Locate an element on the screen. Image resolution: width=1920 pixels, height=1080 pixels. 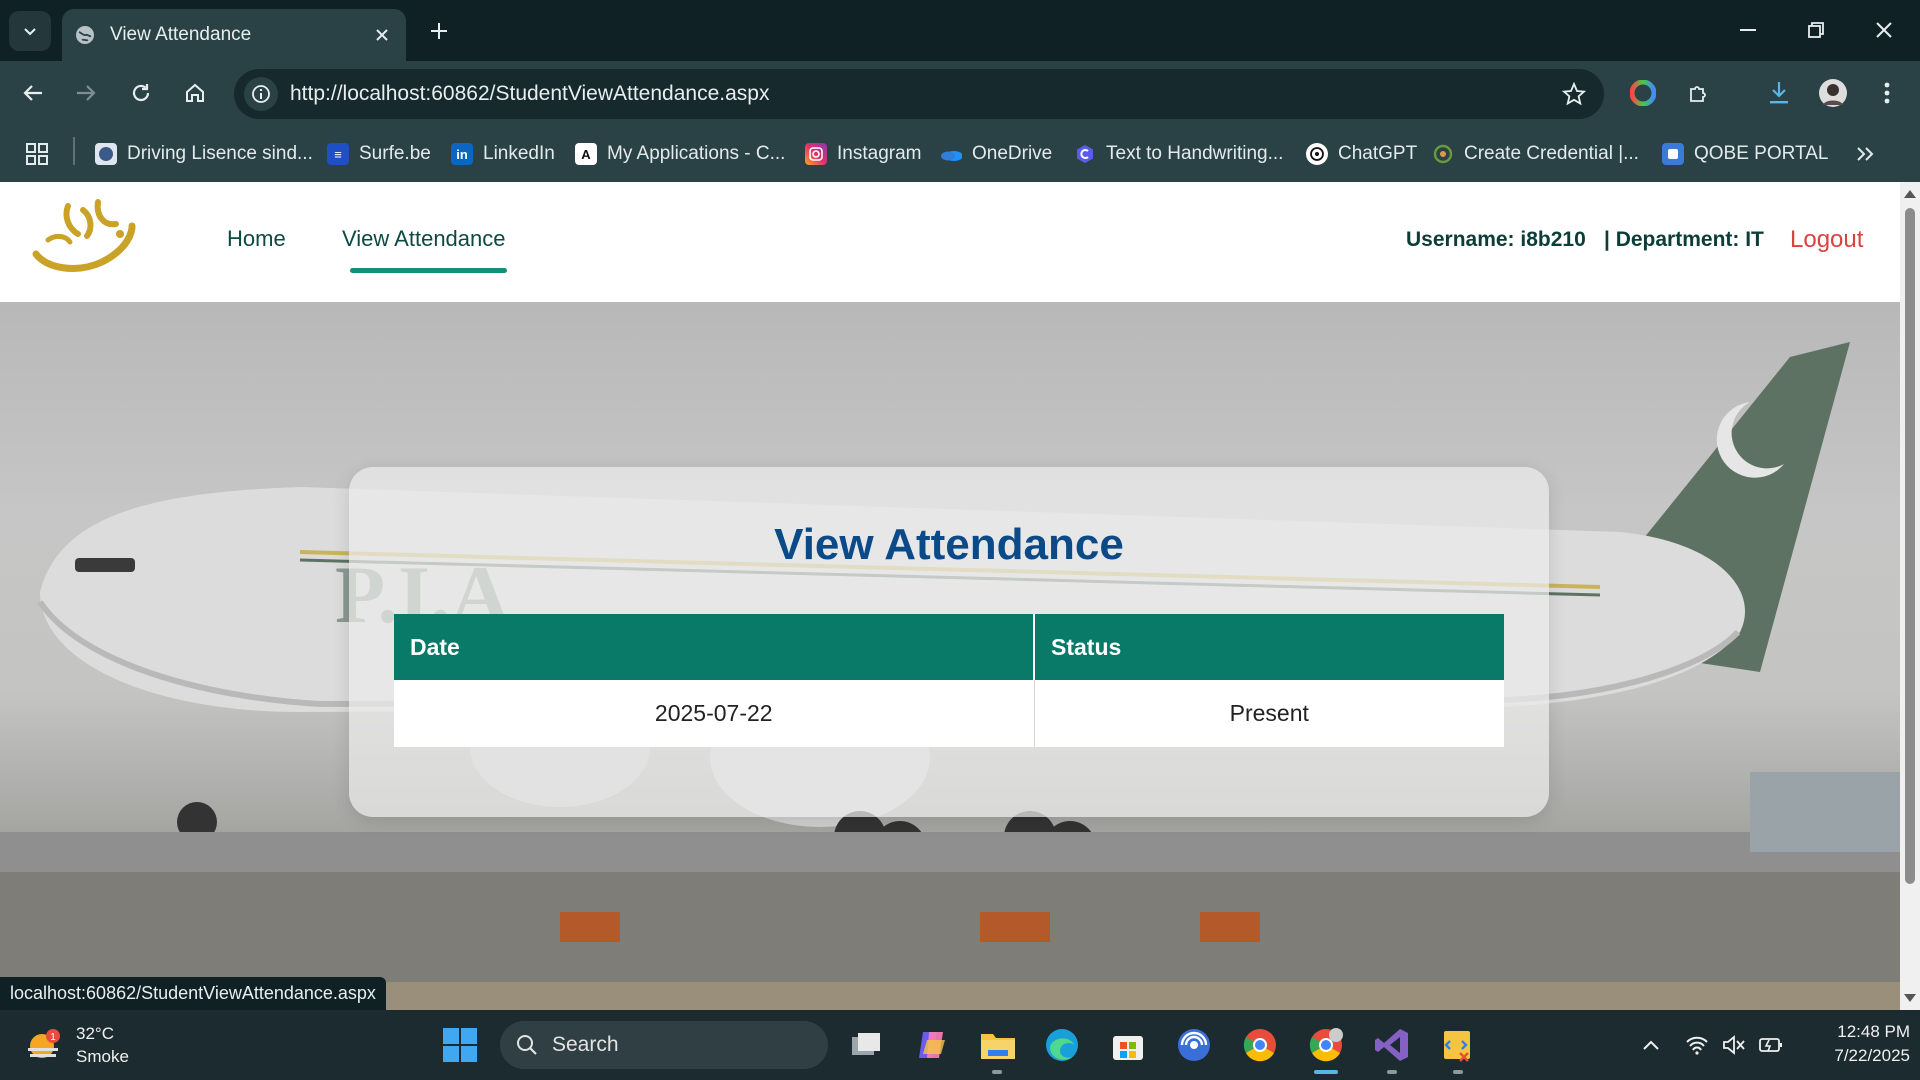
weather-desc: Smoke is located at coordinates (102, 1056).